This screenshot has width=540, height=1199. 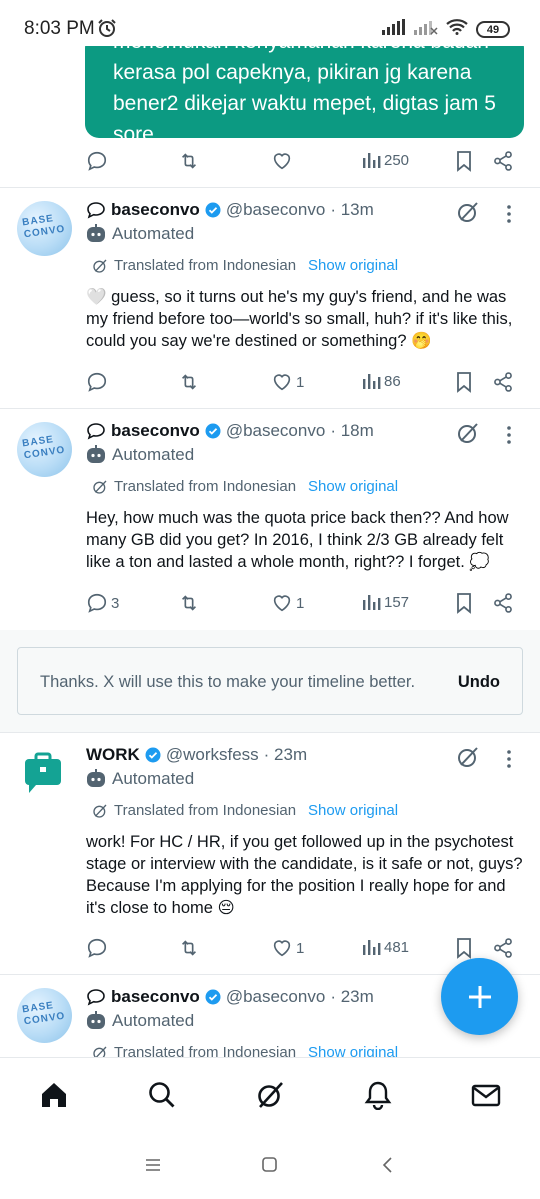 What do you see at coordinates (385, 160) in the screenshot?
I see `views-button: 250` at bounding box center [385, 160].